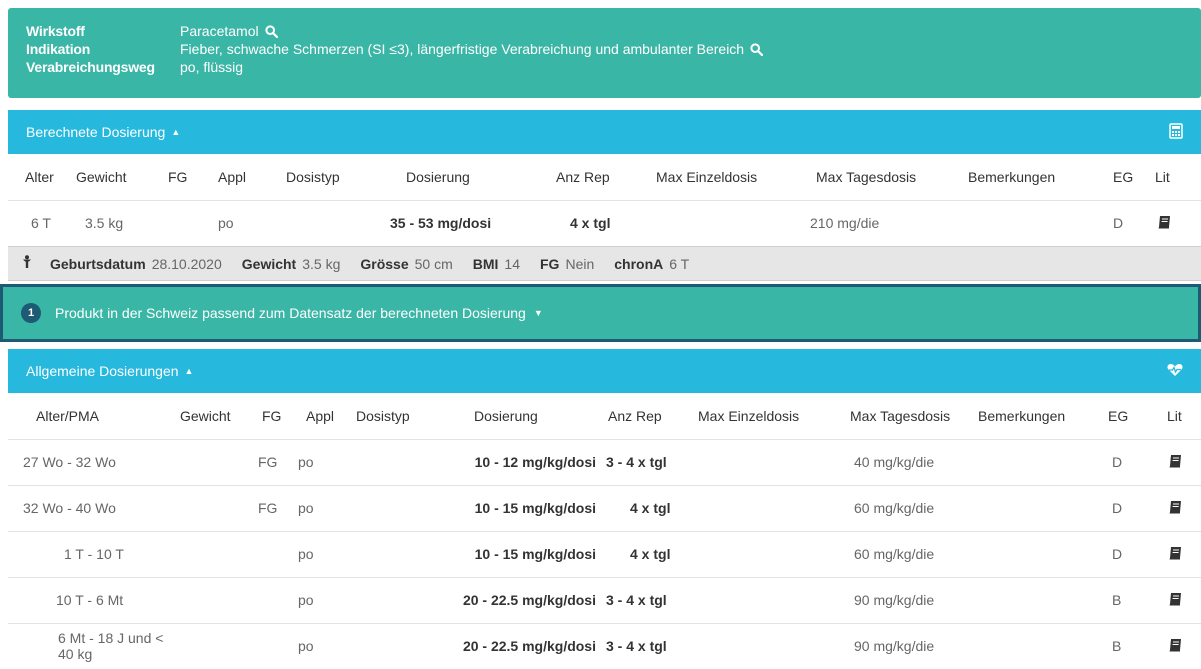  I want to click on cell-alter-pma: 27 Wo - 32 Wo, so click(87, 461).